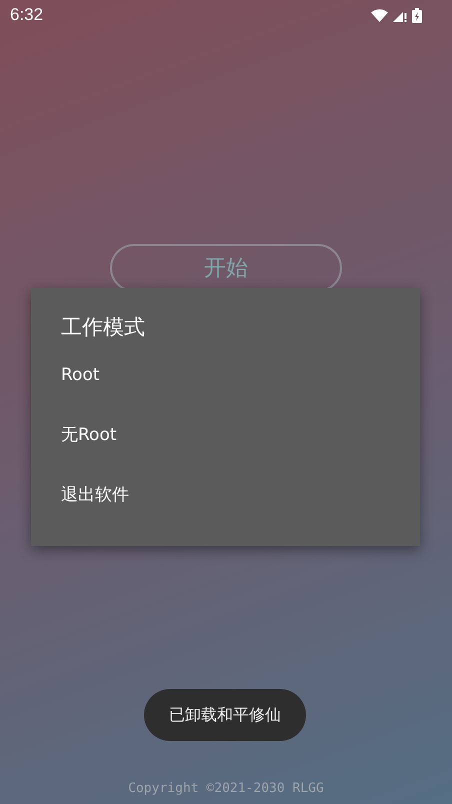 This screenshot has width=452, height=804. I want to click on dialog-title: 工作模式, so click(103, 327).